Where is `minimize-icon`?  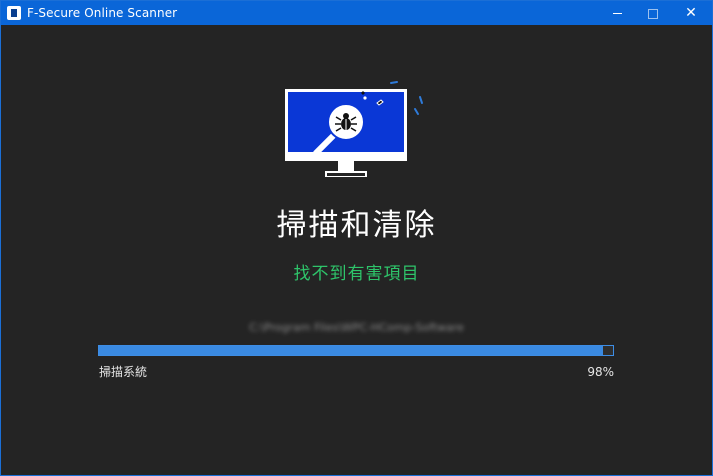
minimize-icon is located at coordinates (617, 13).